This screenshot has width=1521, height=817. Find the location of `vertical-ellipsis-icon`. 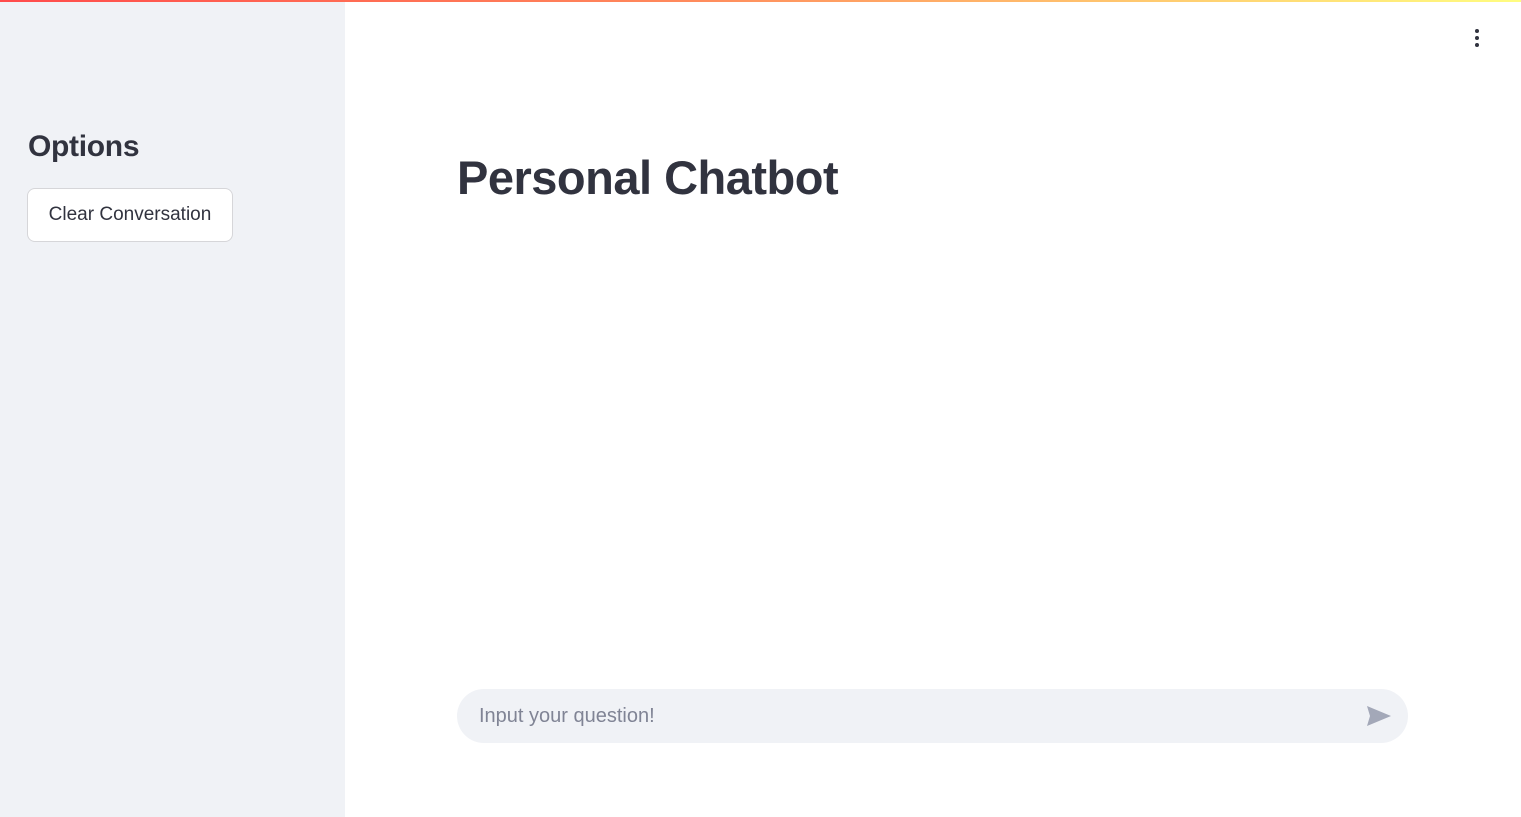

vertical-ellipsis-icon is located at coordinates (1477, 31).